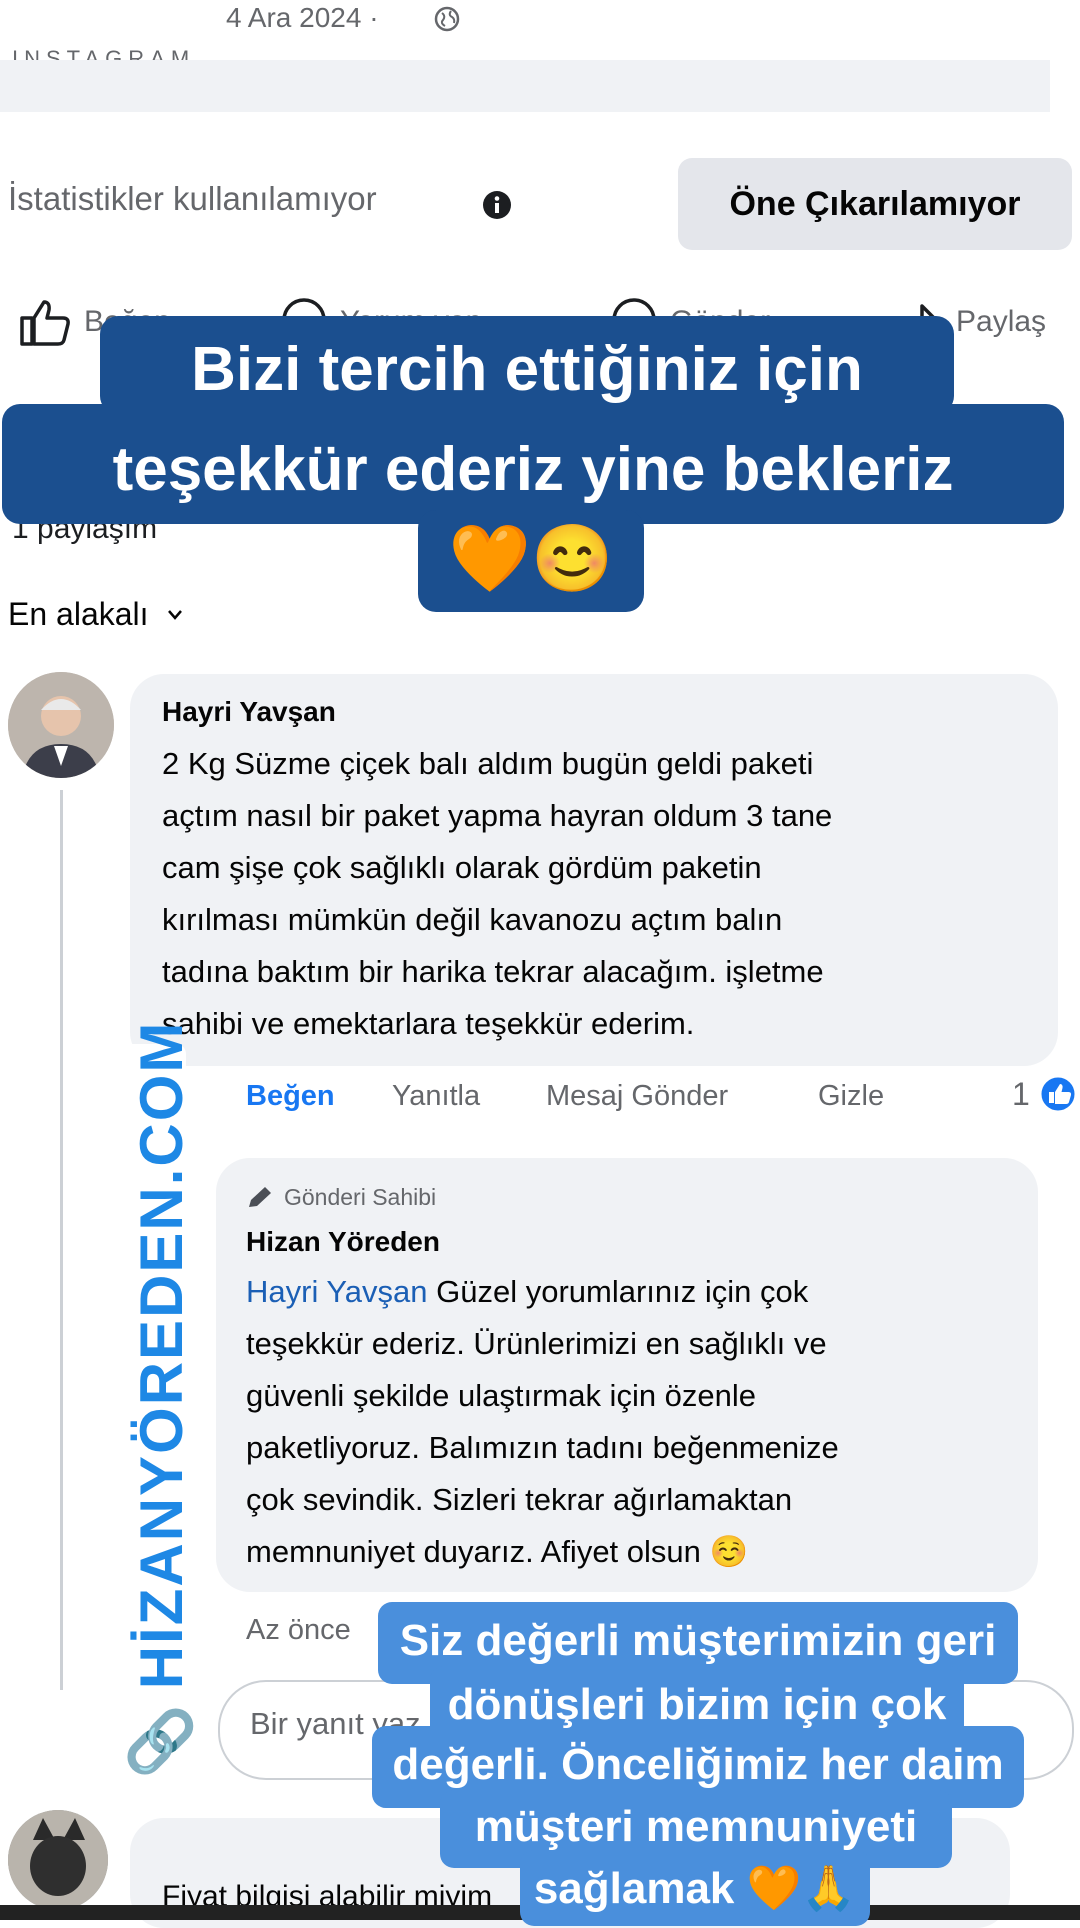 Image resolution: width=1080 pixels, height=1928 pixels. What do you see at coordinates (1058, 1094) in the screenshot?
I see `like-reaction-icon` at bounding box center [1058, 1094].